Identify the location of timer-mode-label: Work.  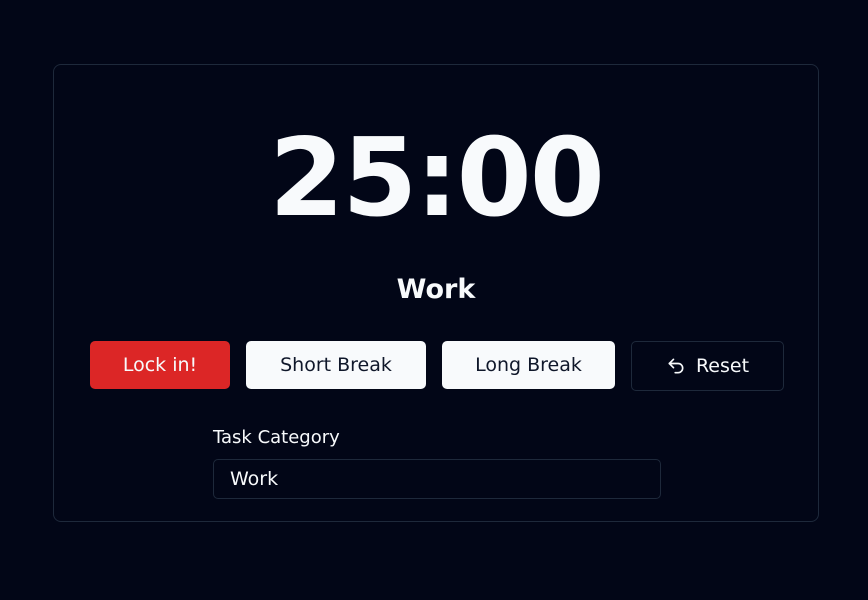
(436, 289).